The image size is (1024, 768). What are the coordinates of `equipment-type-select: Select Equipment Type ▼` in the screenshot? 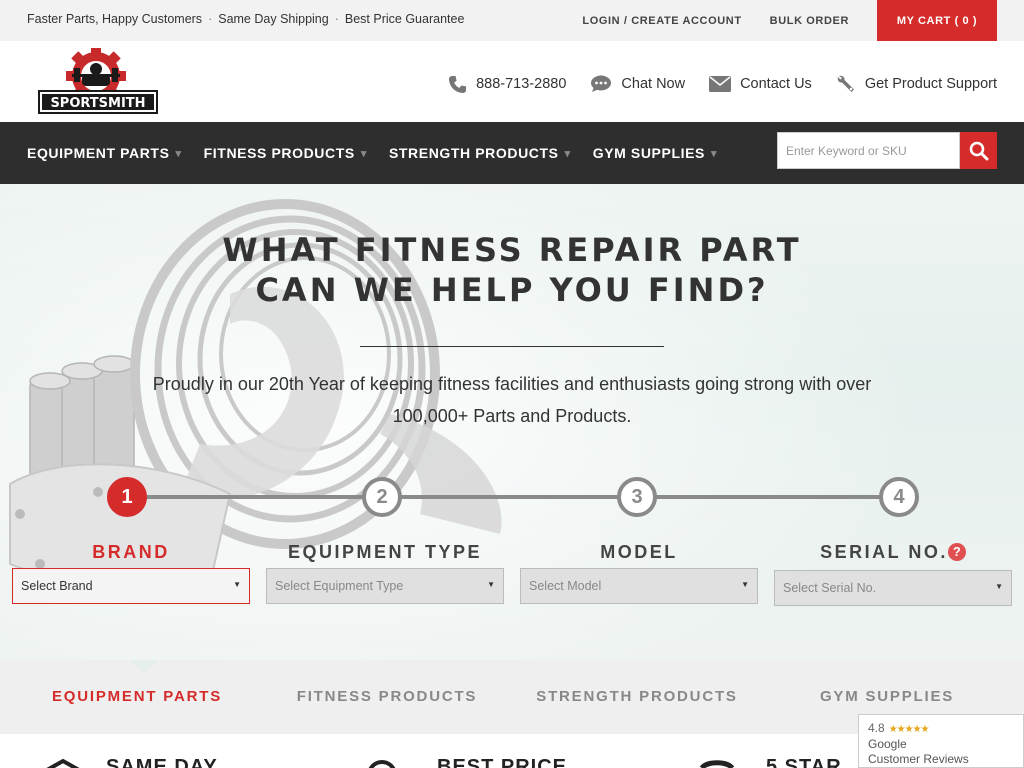 It's located at (385, 586).